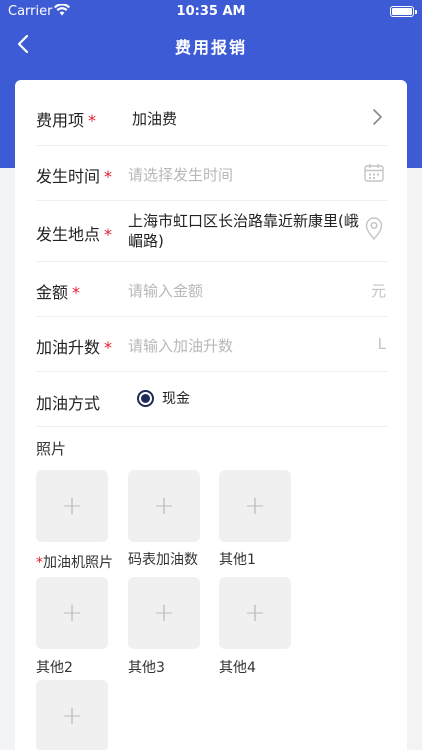 The image size is (422, 750). I want to click on amount-unit: 元, so click(378, 291).